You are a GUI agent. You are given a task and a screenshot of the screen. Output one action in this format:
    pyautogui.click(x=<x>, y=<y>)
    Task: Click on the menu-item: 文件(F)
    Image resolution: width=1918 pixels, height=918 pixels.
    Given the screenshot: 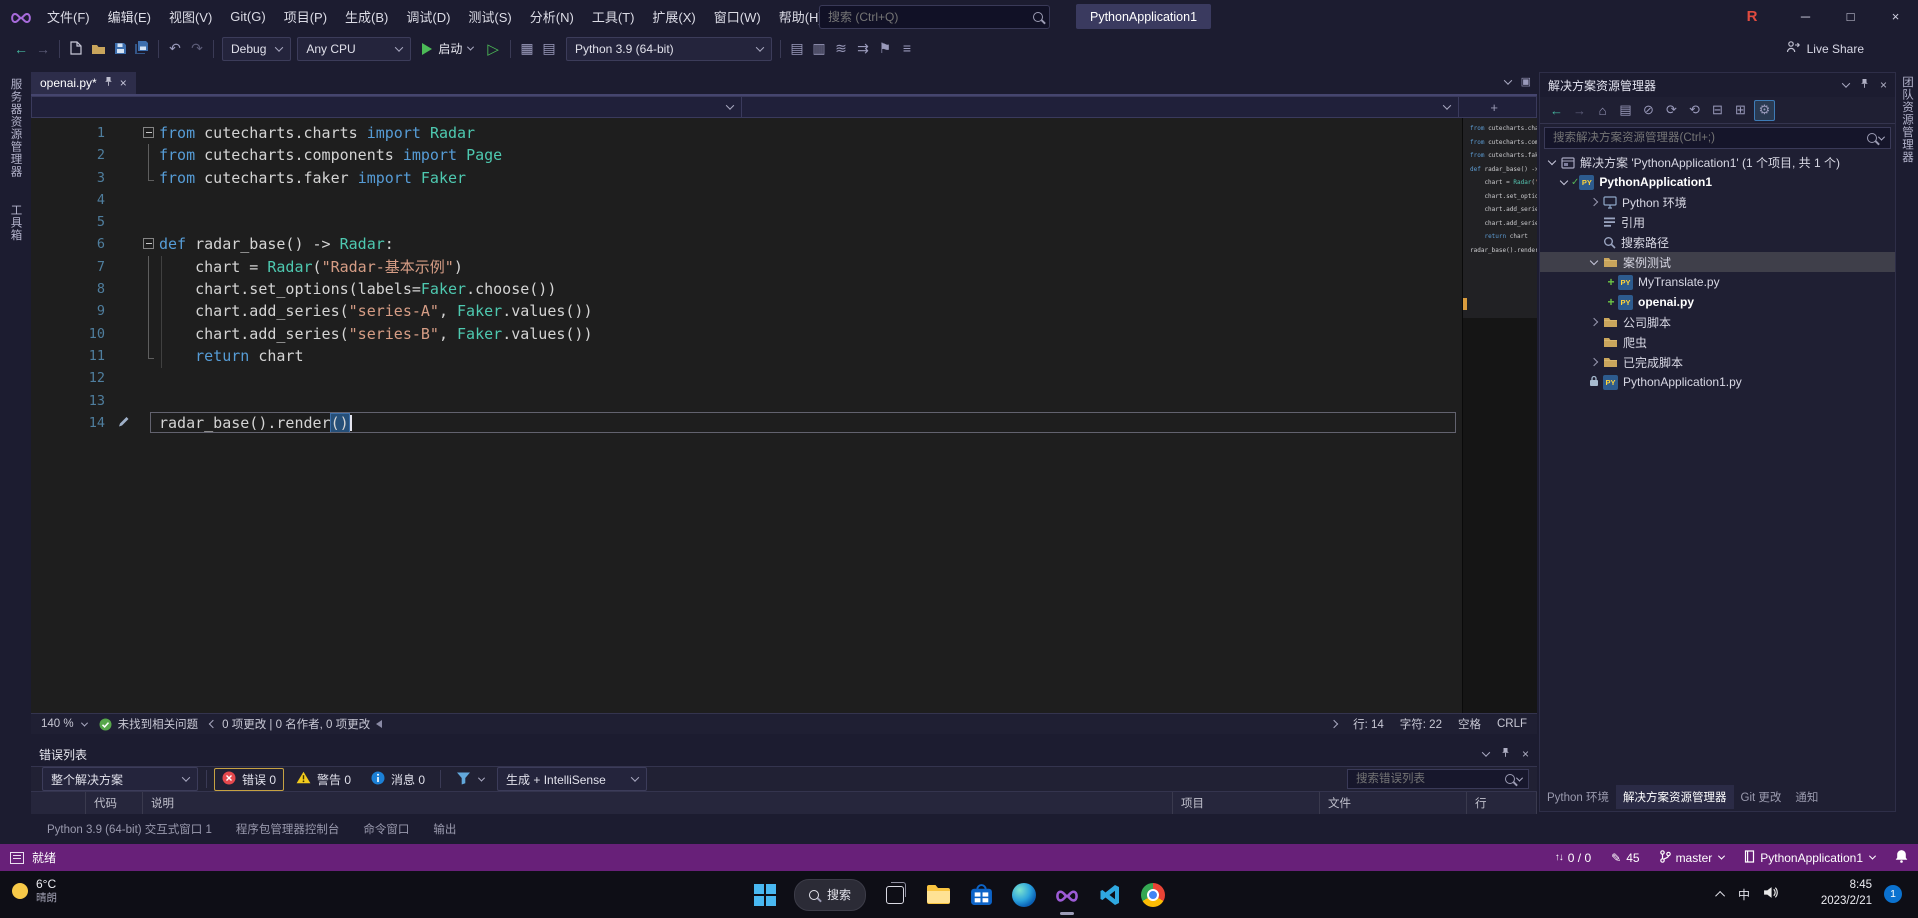 What is the action you would take?
    pyautogui.click(x=68, y=16)
    